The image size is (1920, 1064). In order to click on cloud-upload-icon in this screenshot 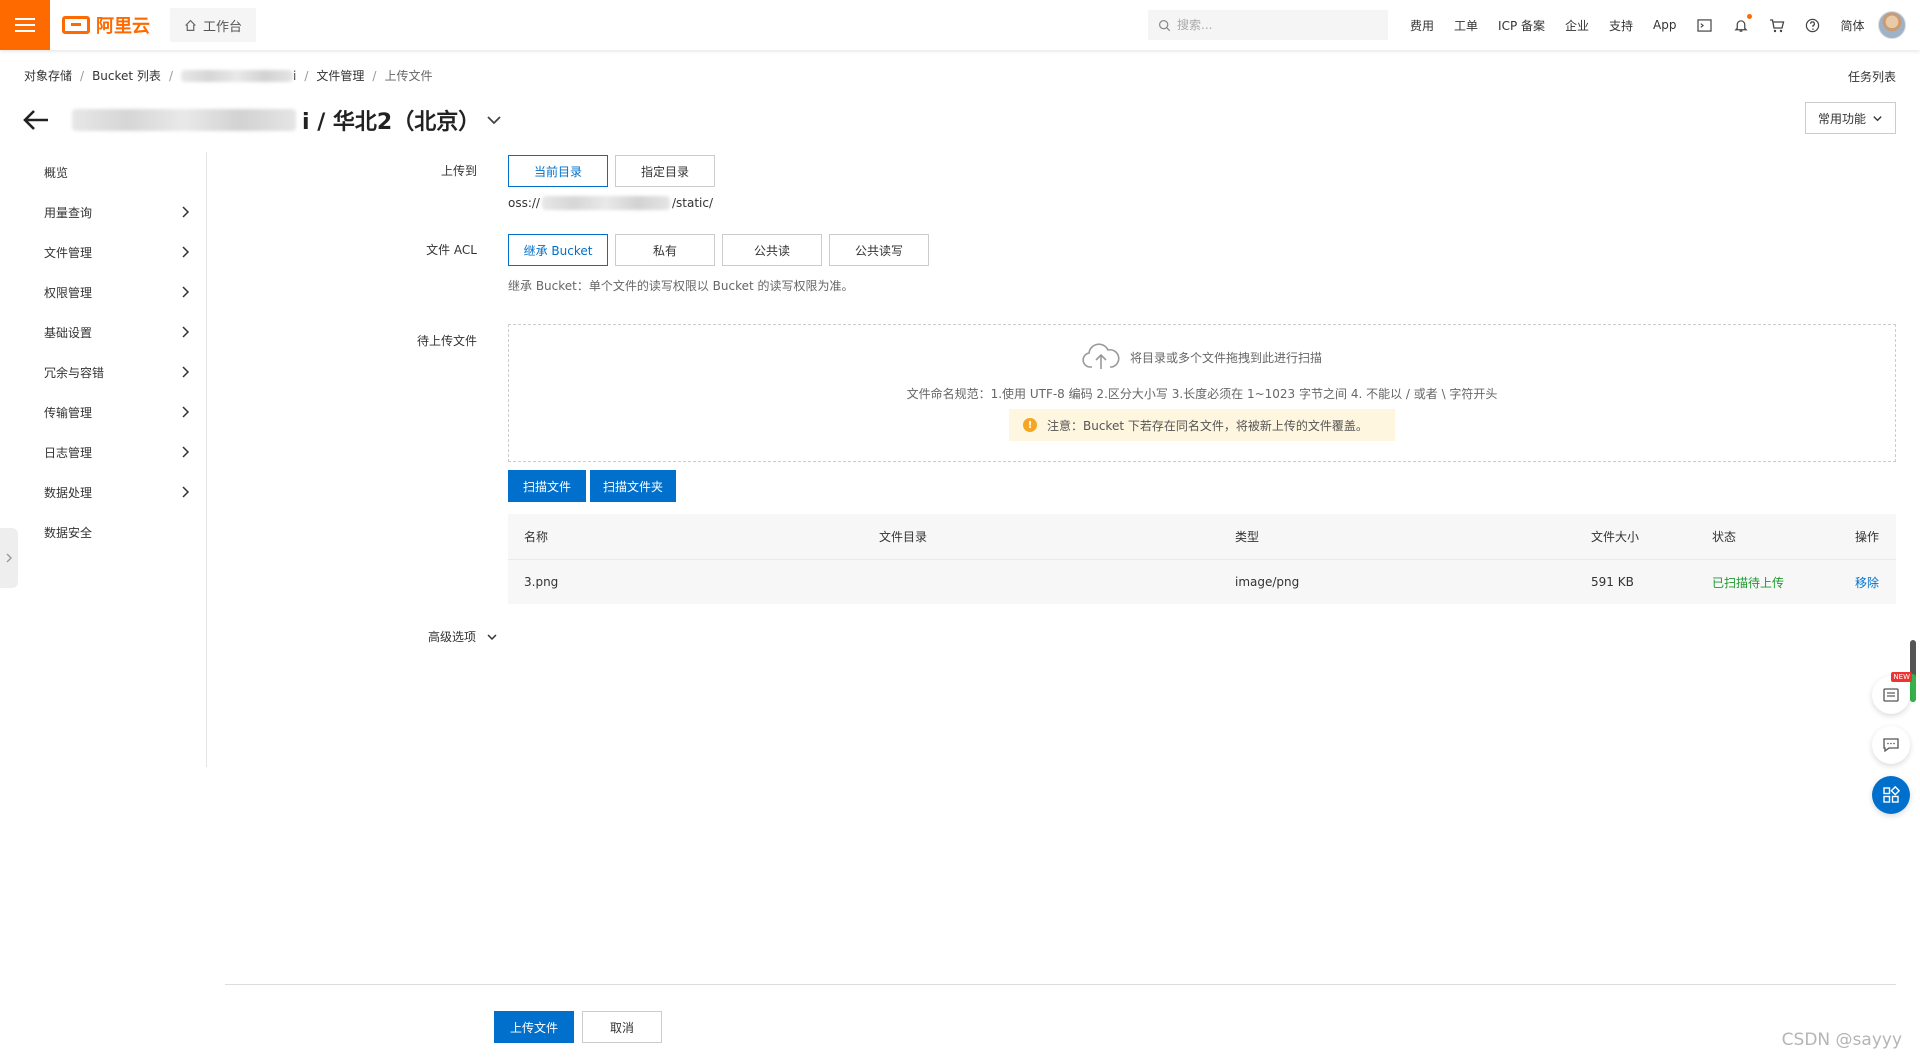, I will do `click(1101, 356)`.